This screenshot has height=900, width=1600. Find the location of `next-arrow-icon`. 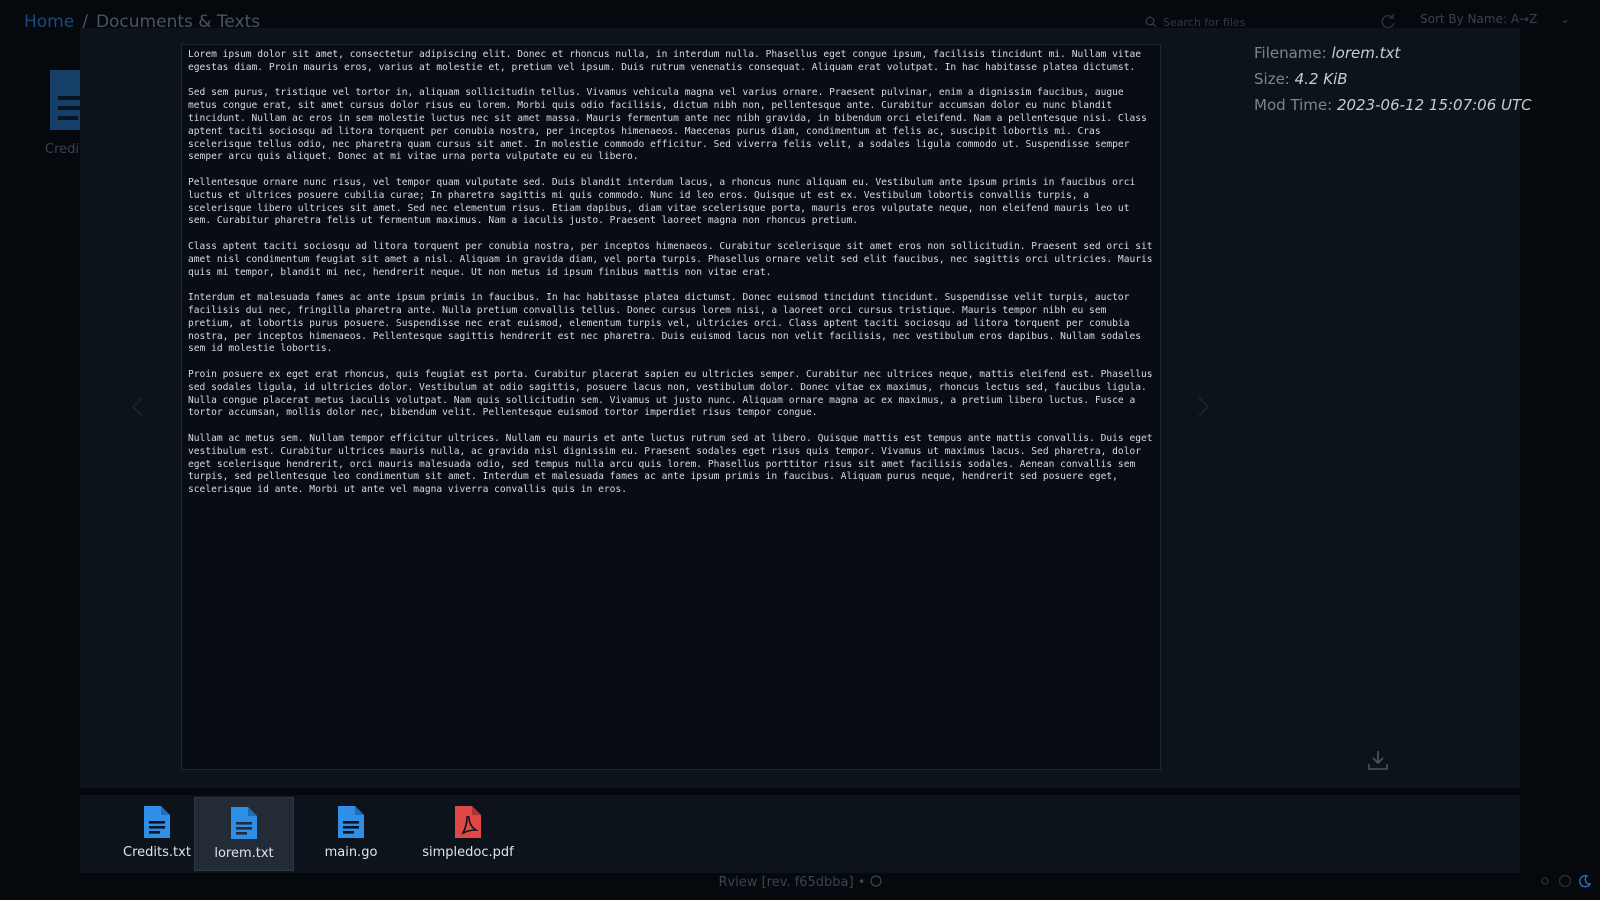

next-arrow-icon is located at coordinates (1203, 407).